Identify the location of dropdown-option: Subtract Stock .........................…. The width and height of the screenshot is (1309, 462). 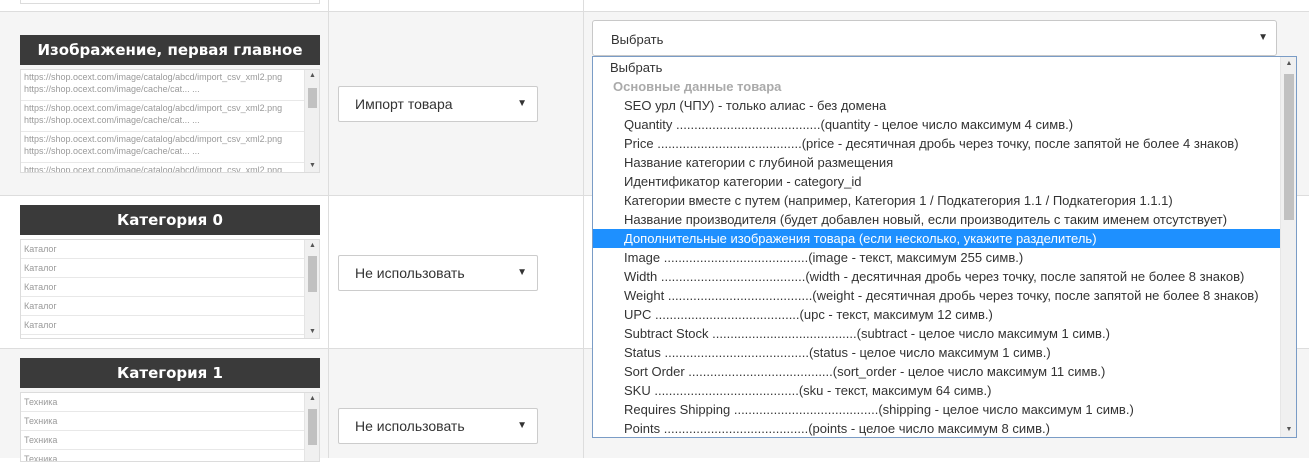
(937, 333).